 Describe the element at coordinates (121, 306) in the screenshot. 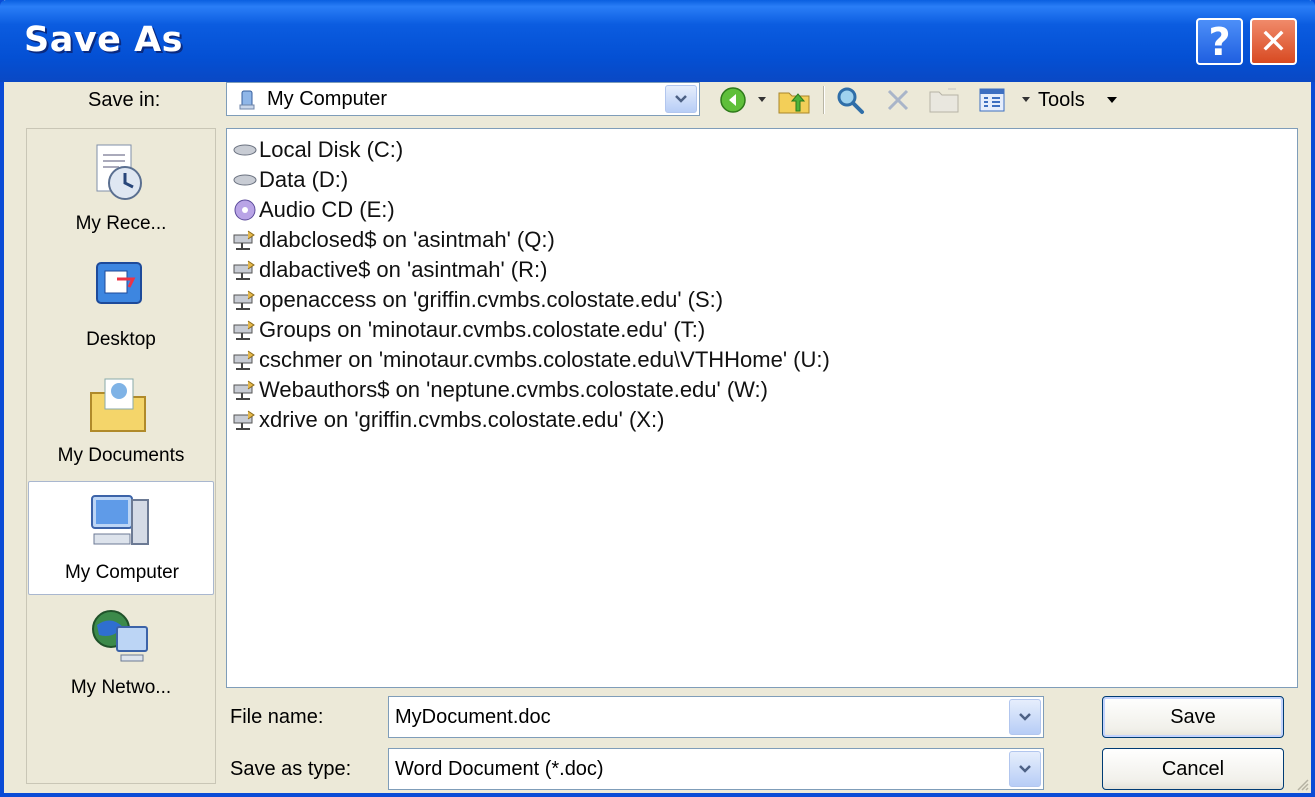

I see `place-desktop: Desktop` at that location.